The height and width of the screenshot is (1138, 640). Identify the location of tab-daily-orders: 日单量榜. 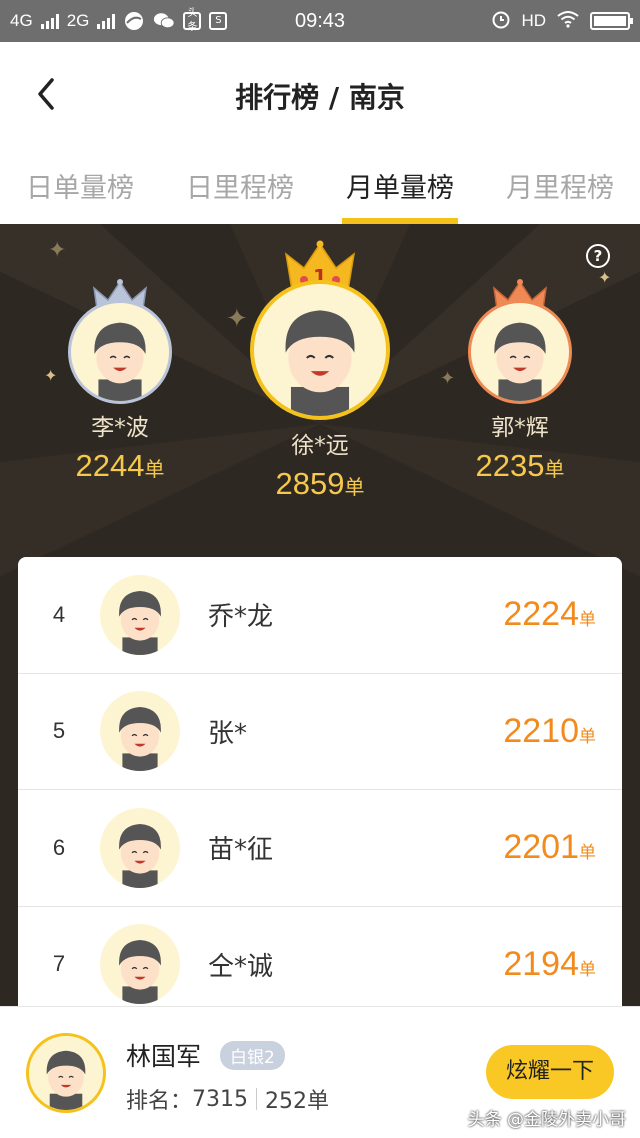
(80, 185).